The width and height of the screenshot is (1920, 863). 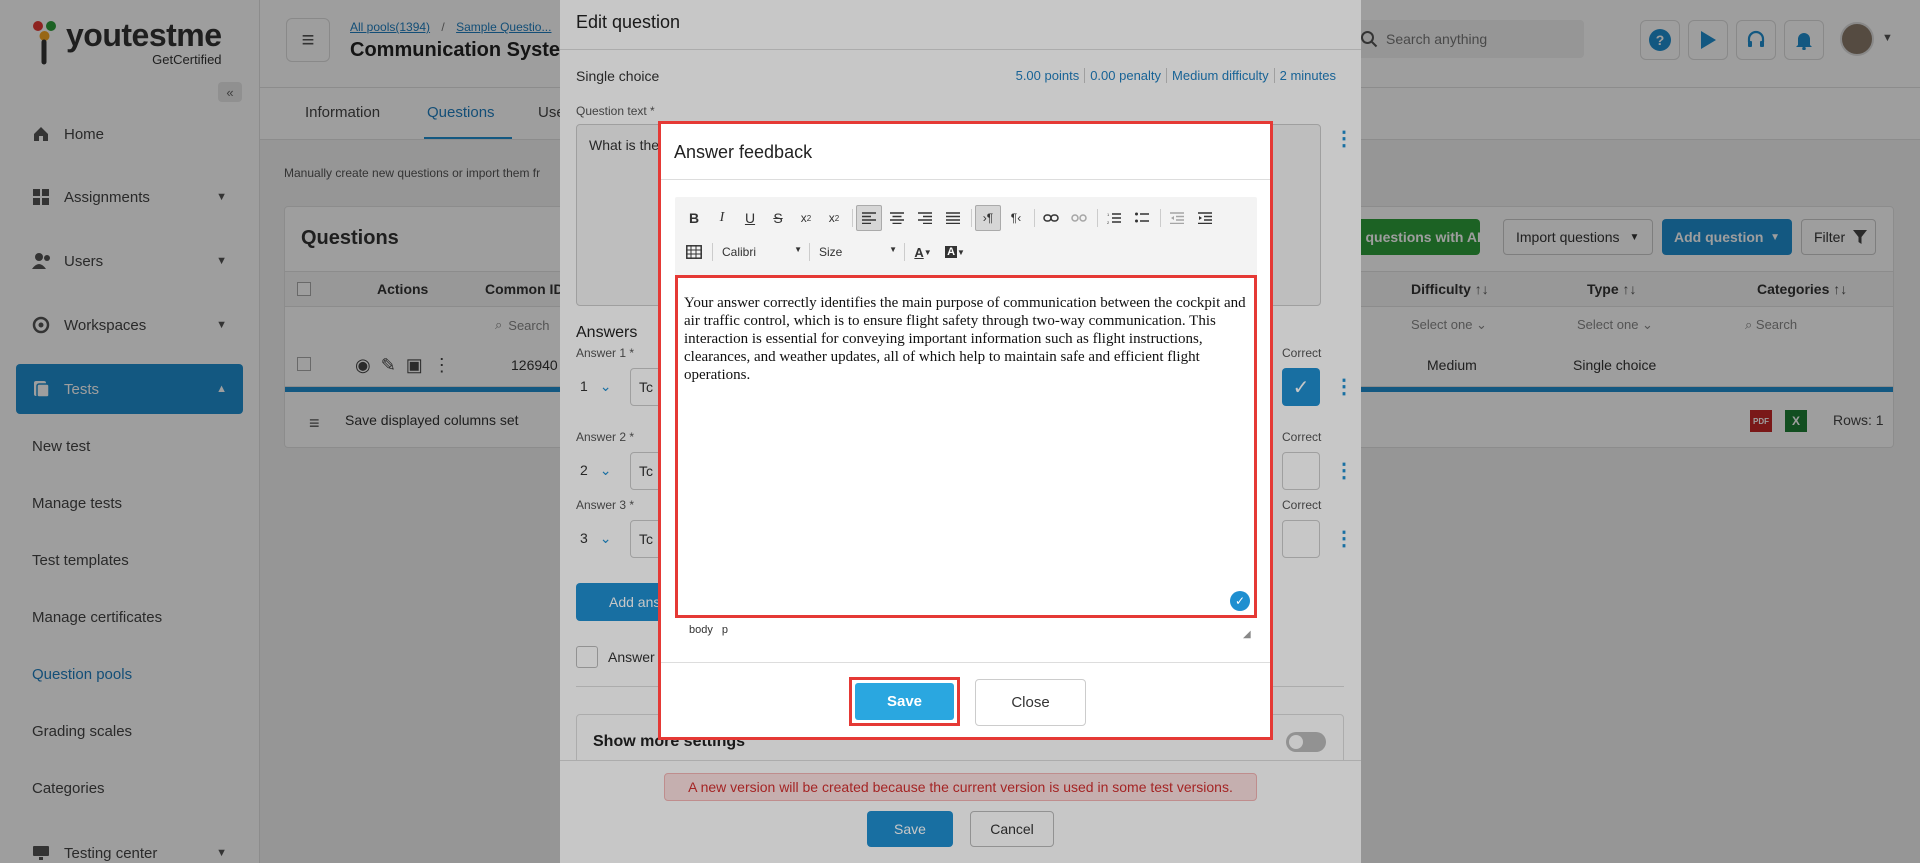 What do you see at coordinates (1051, 218) in the screenshot?
I see `link-icon` at bounding box center [1051, 218].